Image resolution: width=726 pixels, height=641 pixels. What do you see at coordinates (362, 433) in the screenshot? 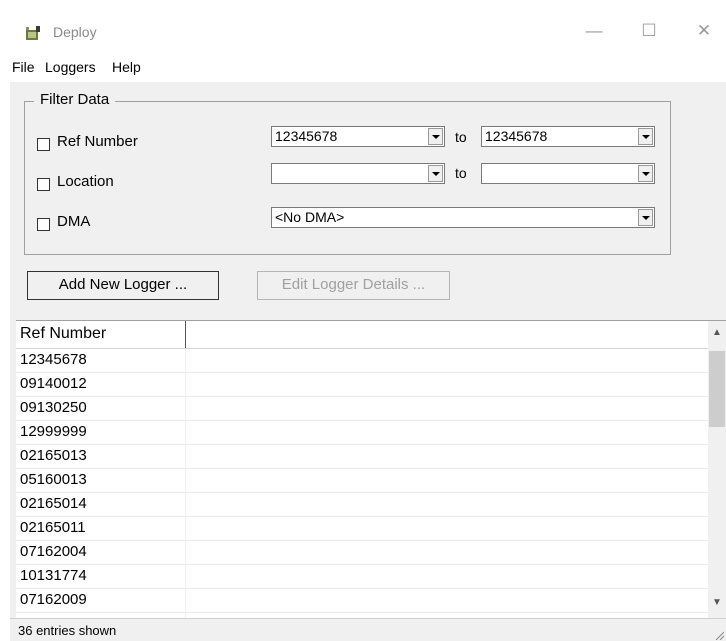
I see `list-item: 12999999` at bounding box center [362, 433].